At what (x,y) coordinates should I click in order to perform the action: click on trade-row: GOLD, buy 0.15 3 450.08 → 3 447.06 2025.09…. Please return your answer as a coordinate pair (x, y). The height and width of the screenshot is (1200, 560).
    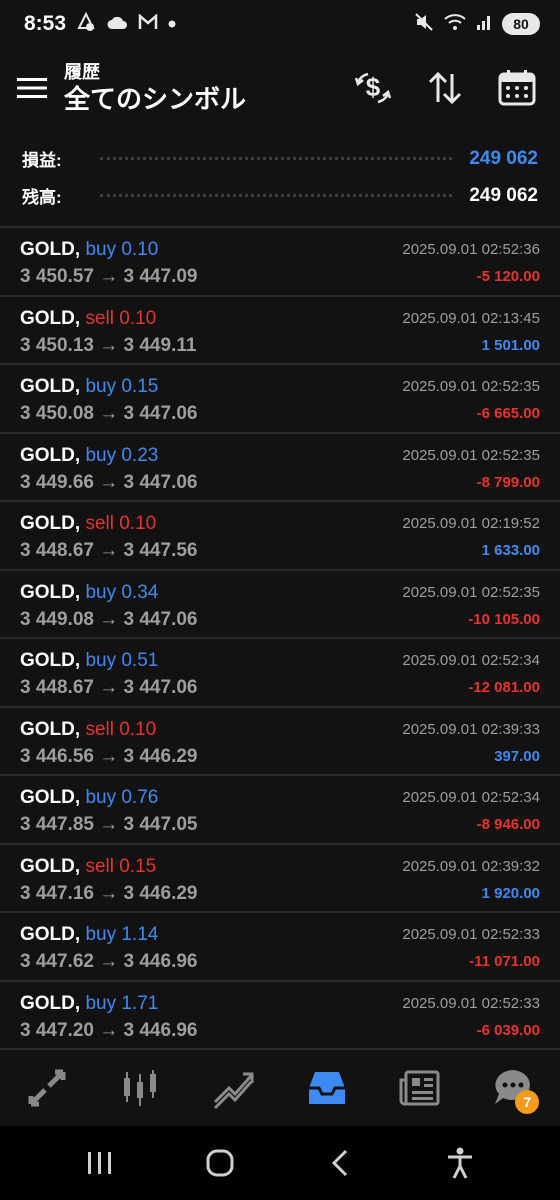
    Looking at the image, I should click on (280, 399).